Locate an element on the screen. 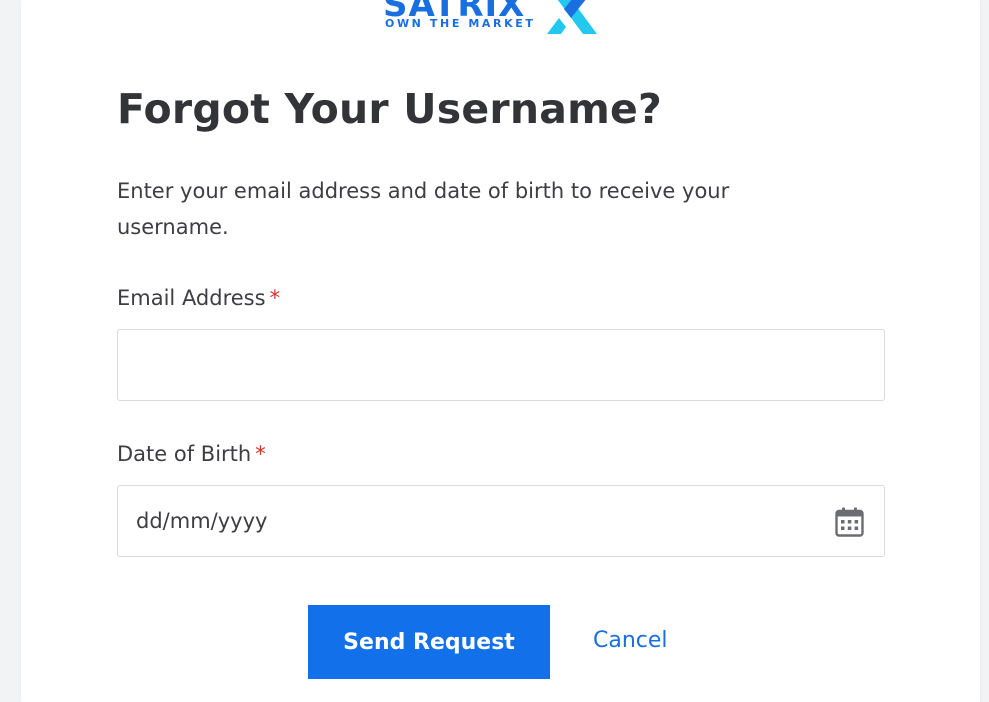 The image size is (989, 702). dob-label: Date of Birth * is located at coordinates (191, 454).